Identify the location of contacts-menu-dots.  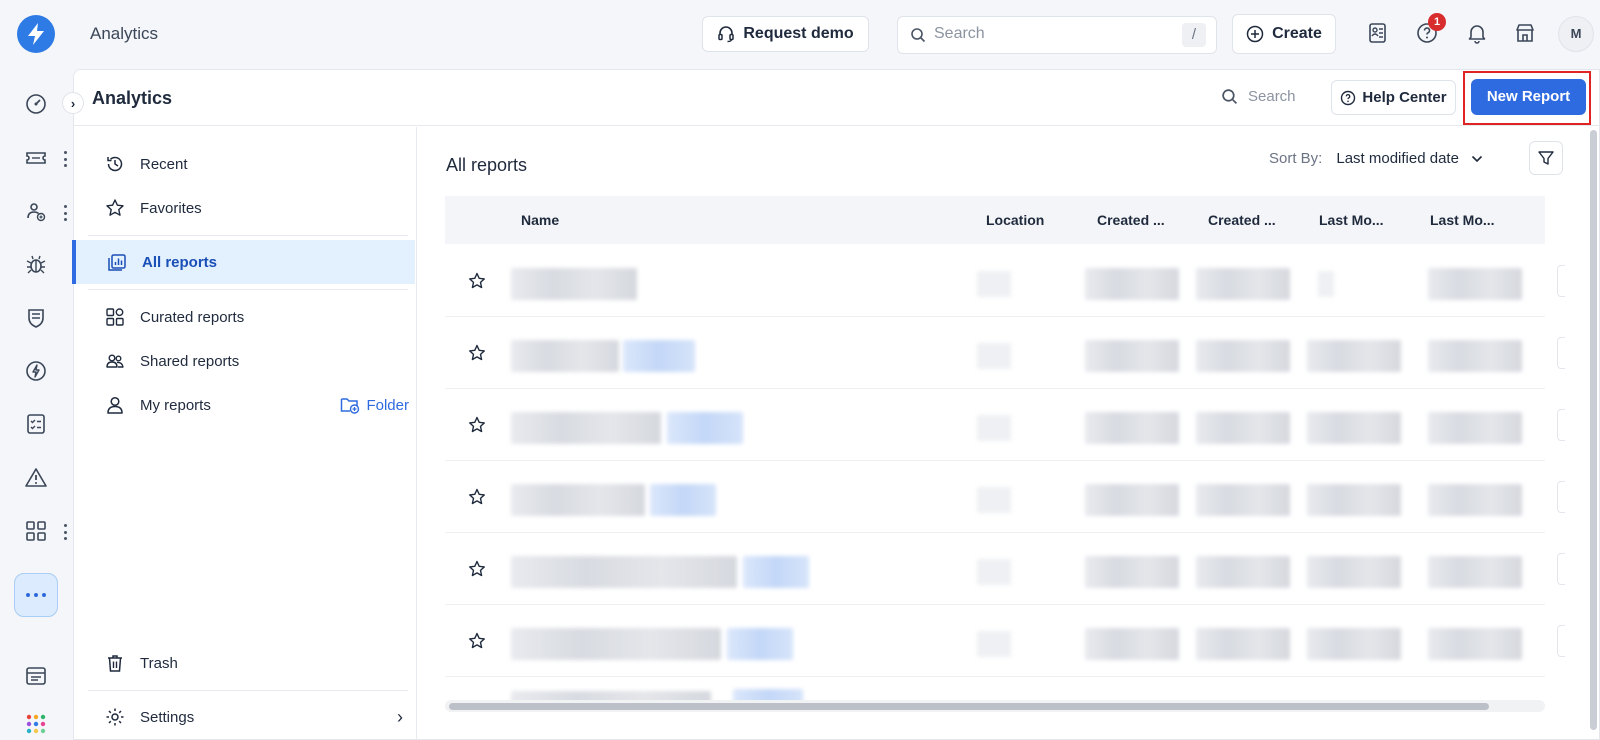
(65, 213).